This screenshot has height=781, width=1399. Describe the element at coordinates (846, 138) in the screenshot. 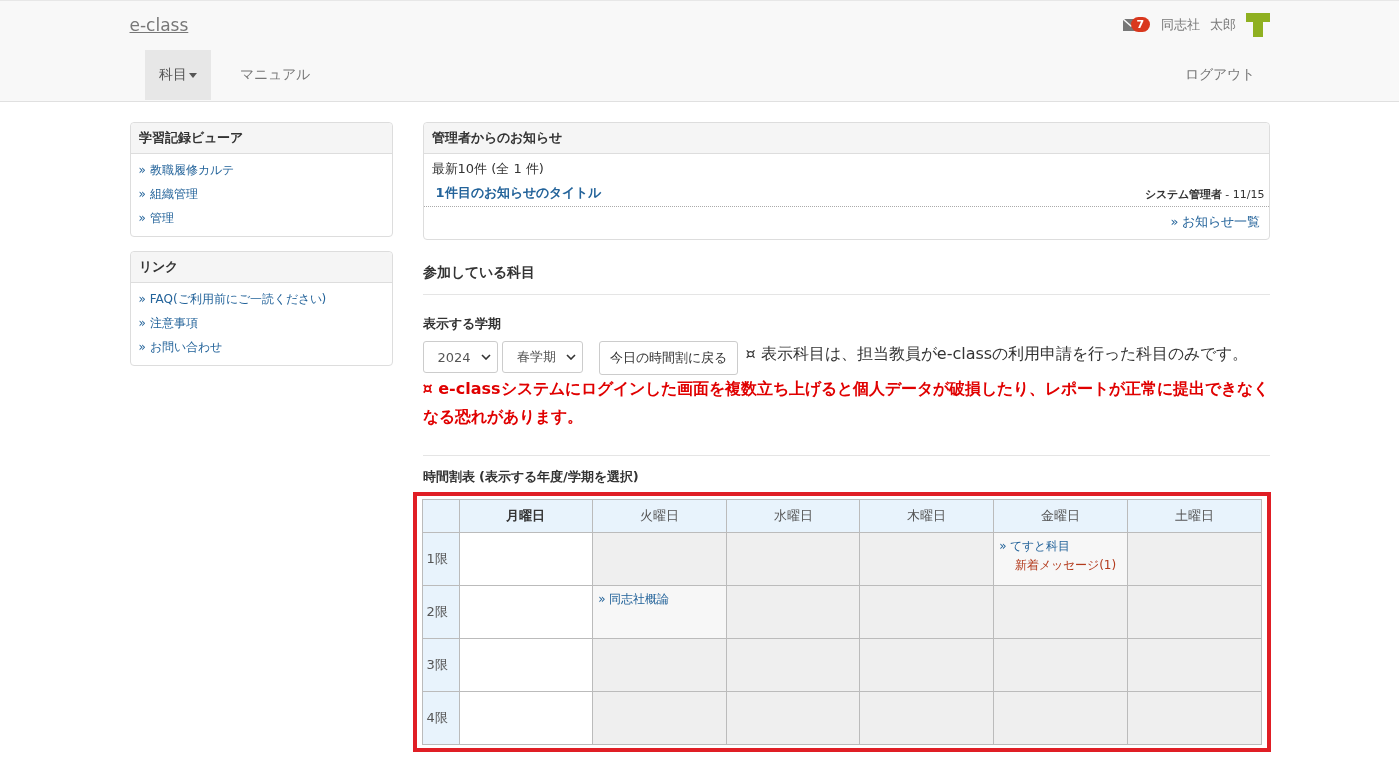

I see `panel-title: 管理者からのお知らせ` at that location.